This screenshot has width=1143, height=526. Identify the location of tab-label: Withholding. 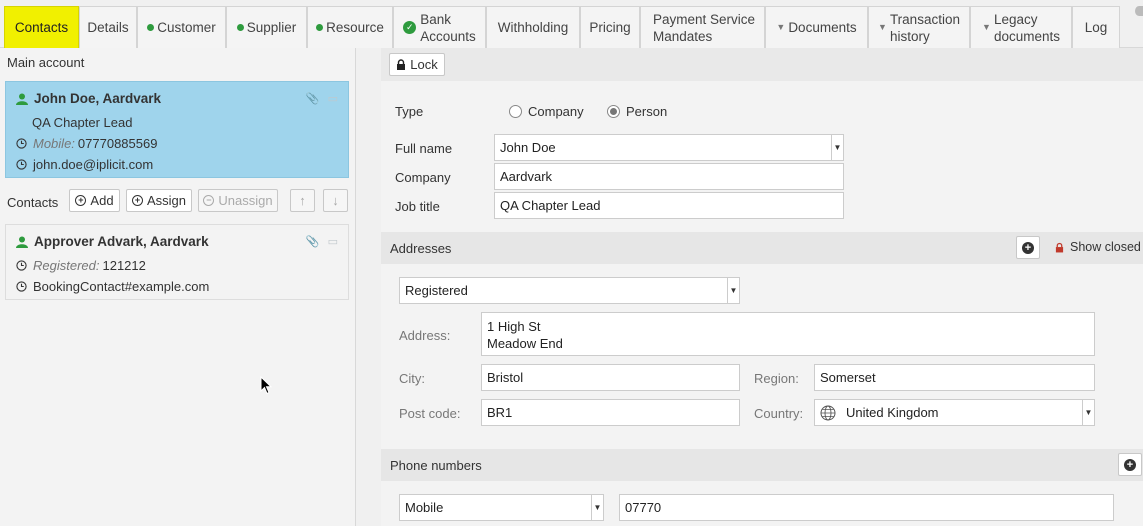
(533, 27).